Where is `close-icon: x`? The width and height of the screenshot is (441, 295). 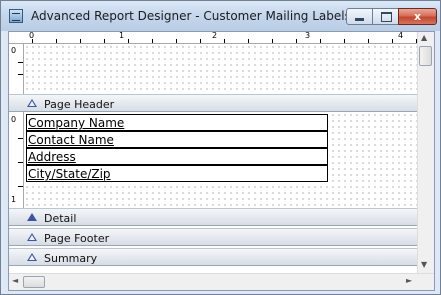 close-icon: x is located at coordinates (417, 16).